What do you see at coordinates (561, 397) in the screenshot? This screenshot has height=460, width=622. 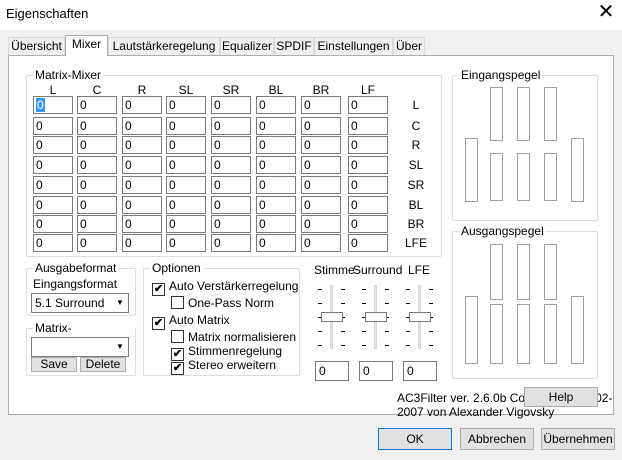 I see `help-button: Help` at bounding box center [561, 397].